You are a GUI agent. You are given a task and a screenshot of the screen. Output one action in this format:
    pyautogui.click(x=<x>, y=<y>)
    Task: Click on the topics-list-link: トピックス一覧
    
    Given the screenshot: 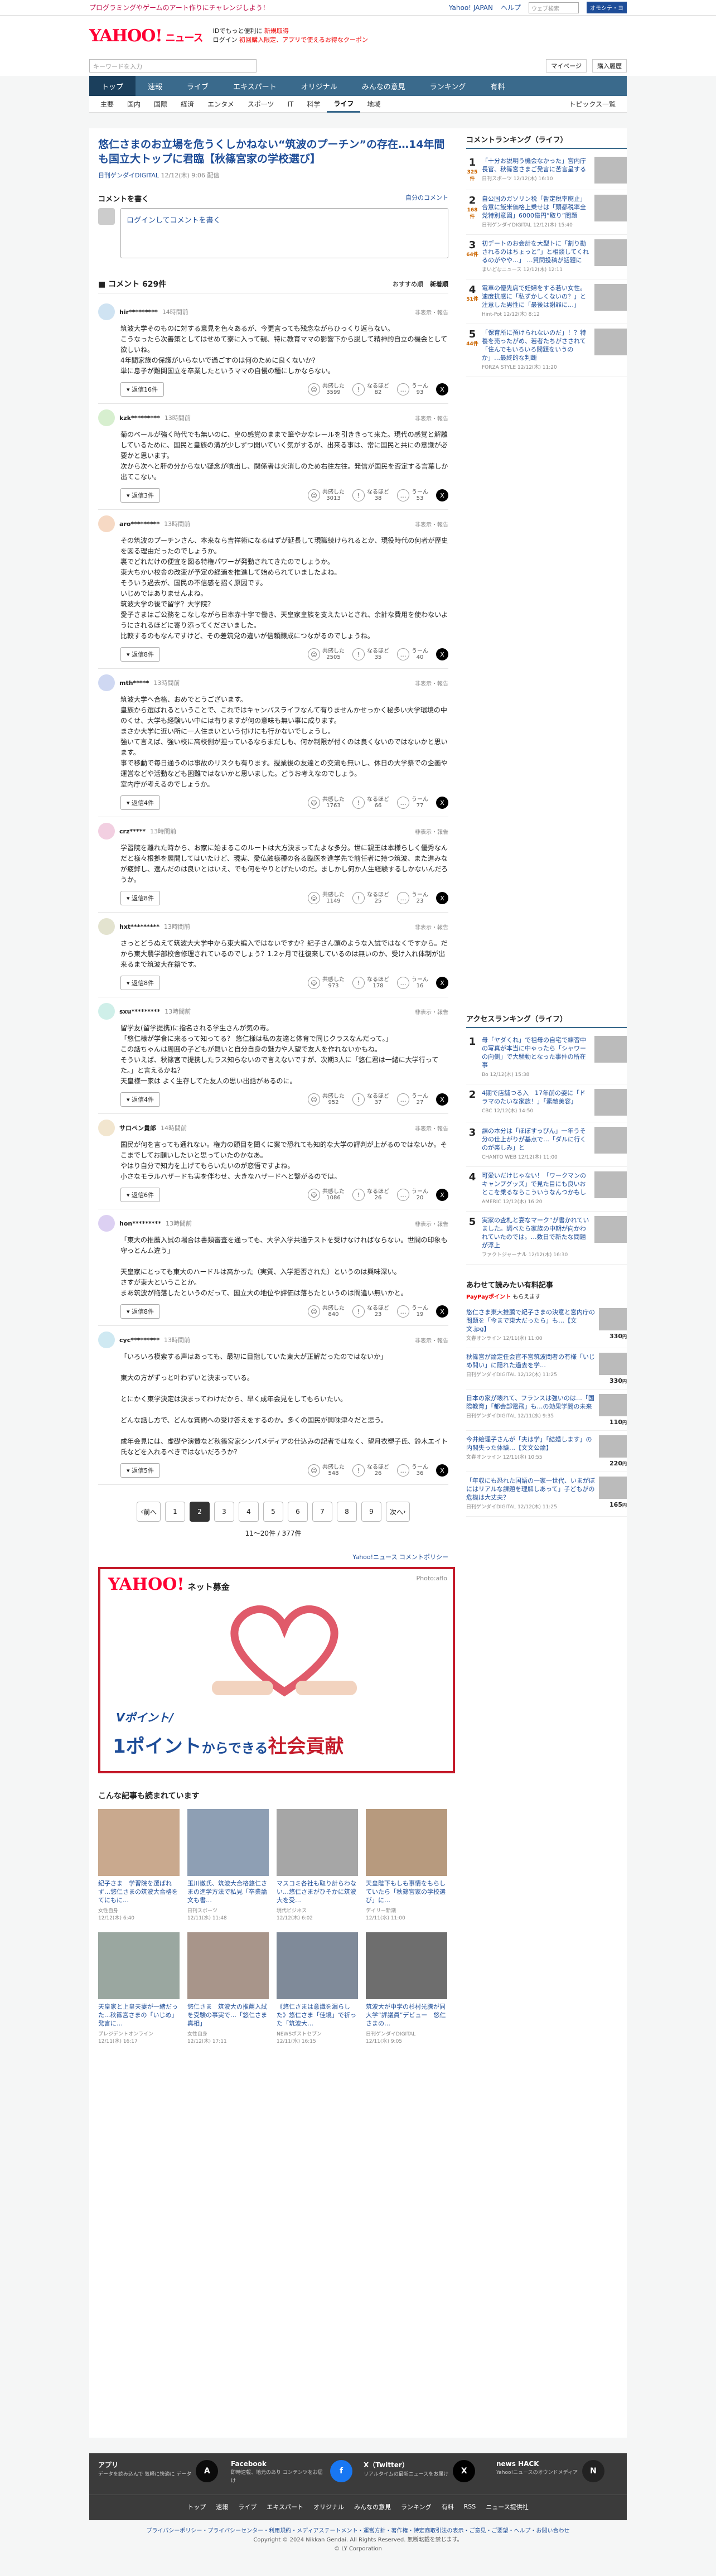 What is the action you would take?
    pyautogui.click(x=594, y=104)
    